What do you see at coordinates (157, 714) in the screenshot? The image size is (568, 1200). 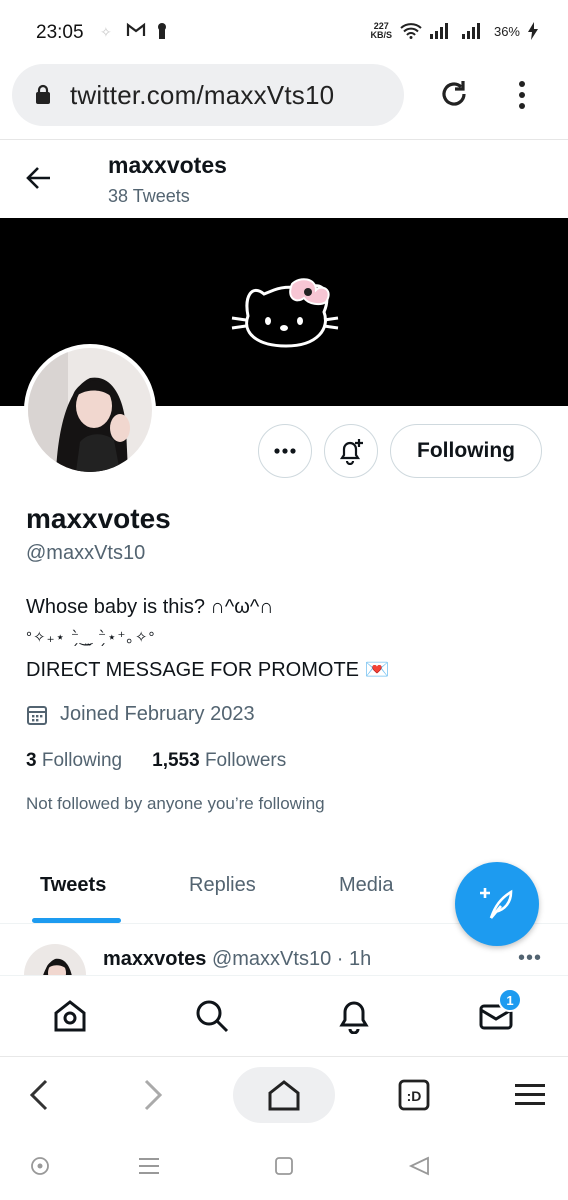 I see `joined-text: Joined February 2023` at bounding box center [157, 714].